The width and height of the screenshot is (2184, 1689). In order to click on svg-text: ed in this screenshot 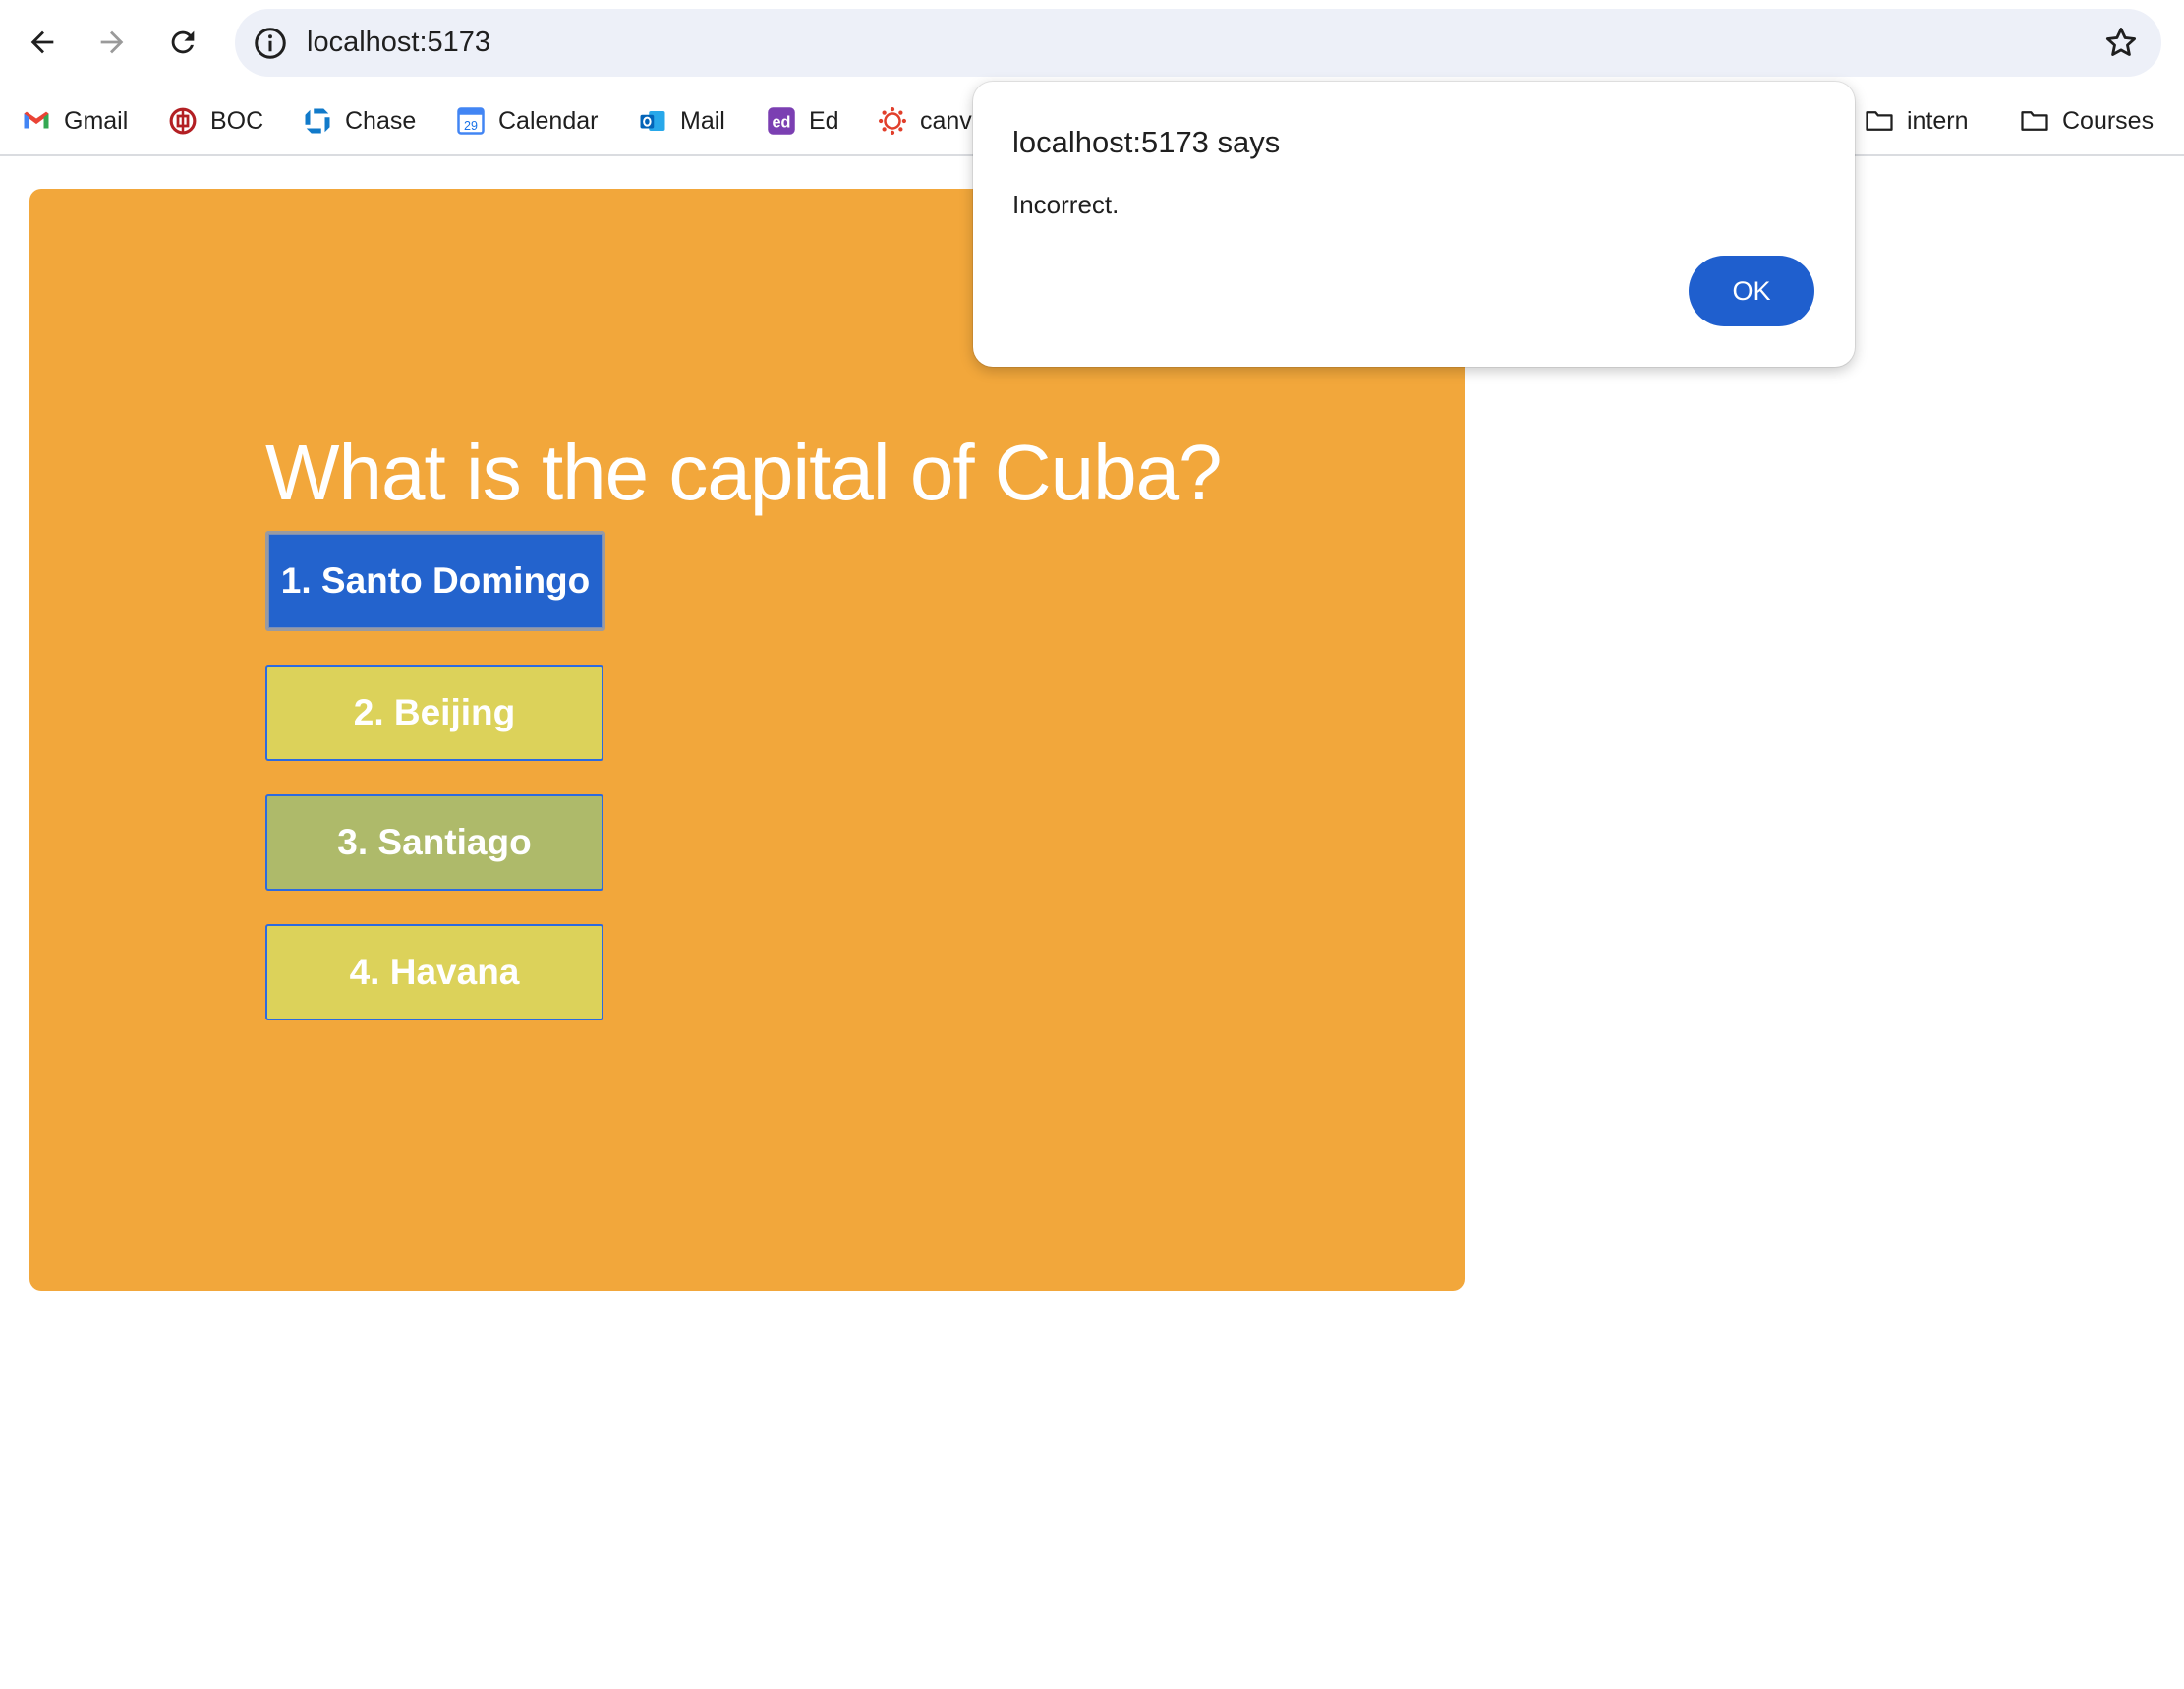, I will do `click(782, 122)`.